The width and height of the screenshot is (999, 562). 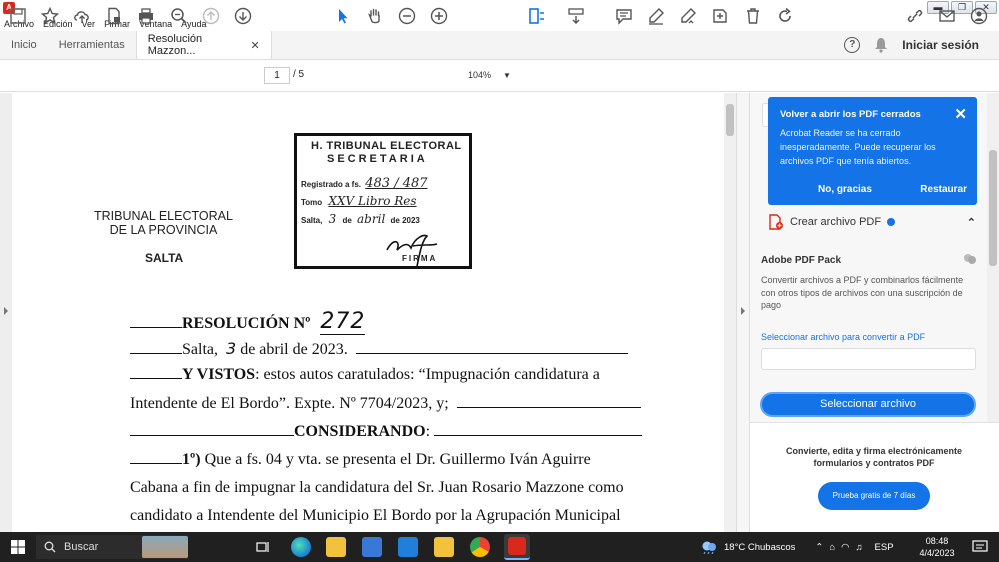 I want to click on chrome-icon, so click(x=480, y=547).